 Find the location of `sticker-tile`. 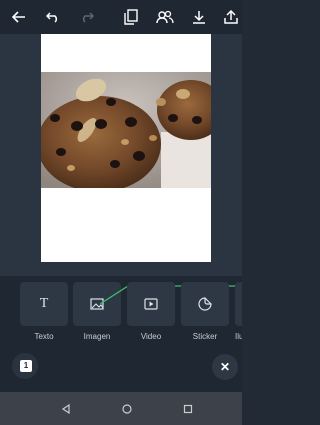

sticker-tile is located at coordinates (205, 304).